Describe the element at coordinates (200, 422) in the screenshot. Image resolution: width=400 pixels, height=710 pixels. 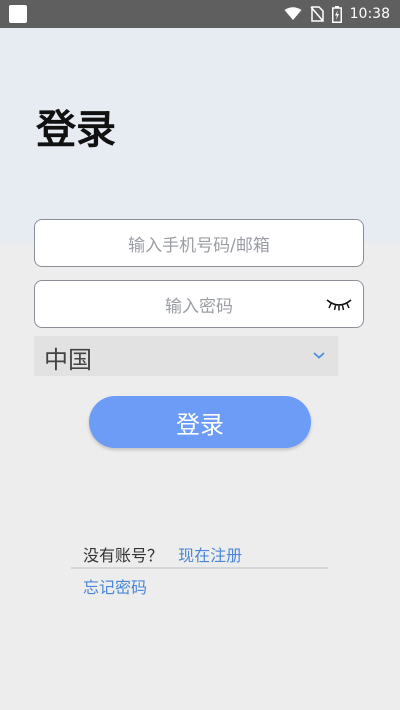
I see `login-button: 登录` at that location.